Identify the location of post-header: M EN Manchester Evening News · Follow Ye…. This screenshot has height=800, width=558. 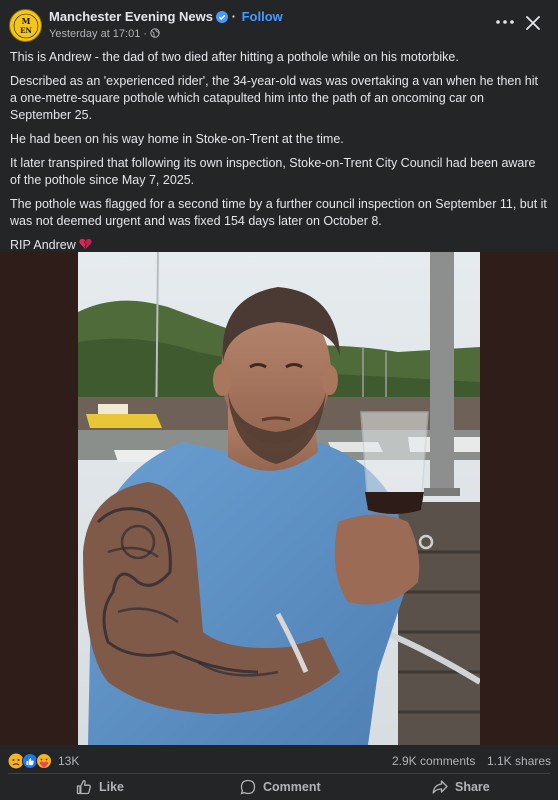
(279, 24).